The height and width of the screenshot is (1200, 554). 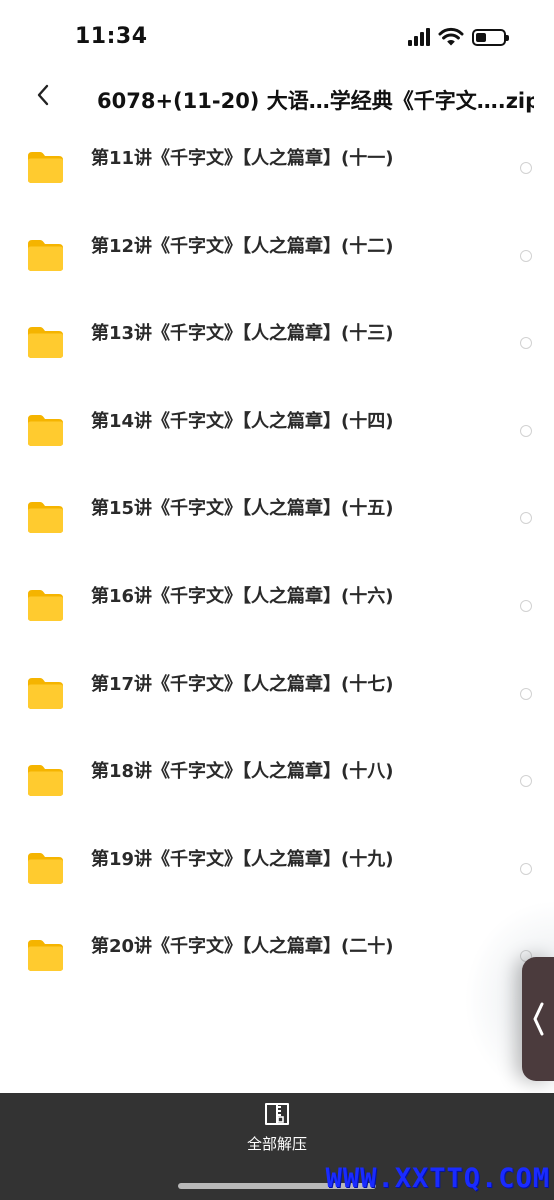 I want to click on wifi-icon, so click(x=451, y=36).